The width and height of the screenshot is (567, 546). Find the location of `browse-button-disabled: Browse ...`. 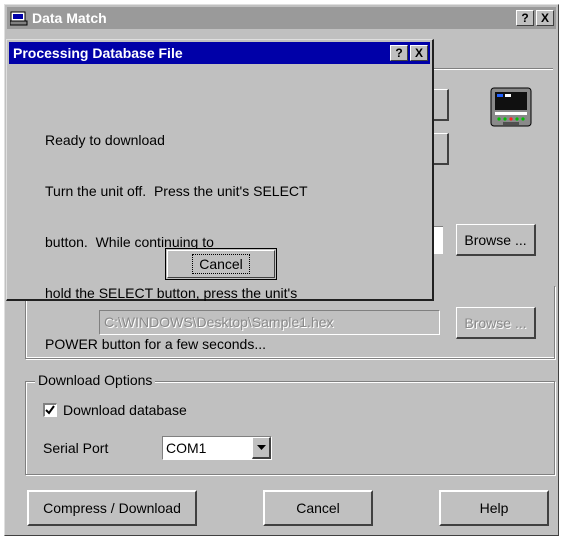

browse-button-disabled: Browse ... is located at coordinates (496, 323).